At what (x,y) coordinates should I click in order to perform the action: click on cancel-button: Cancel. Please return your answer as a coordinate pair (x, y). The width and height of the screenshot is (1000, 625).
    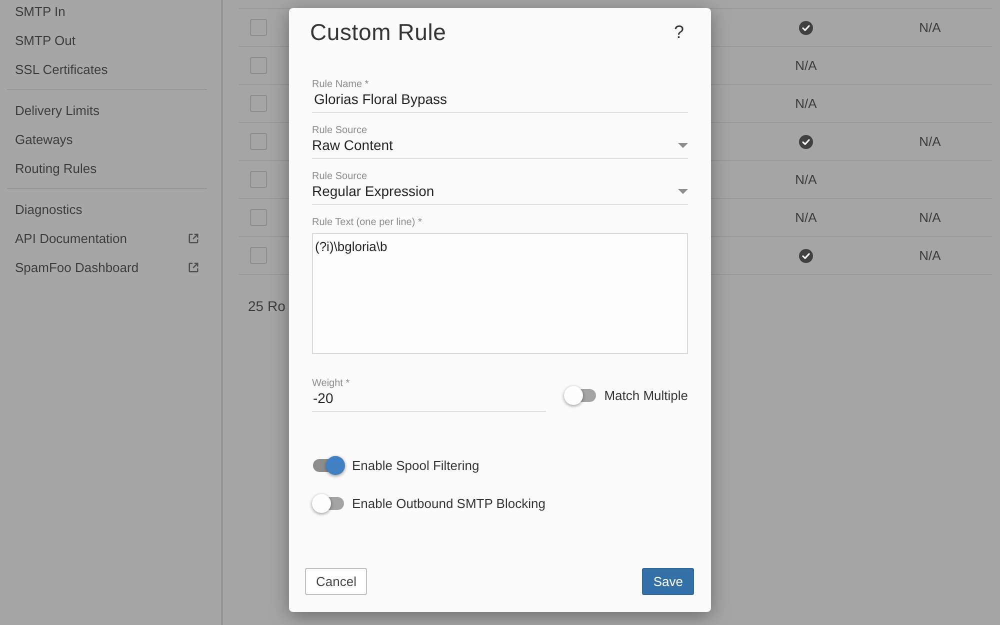
    Looking at the image, I should click on (336, 581).